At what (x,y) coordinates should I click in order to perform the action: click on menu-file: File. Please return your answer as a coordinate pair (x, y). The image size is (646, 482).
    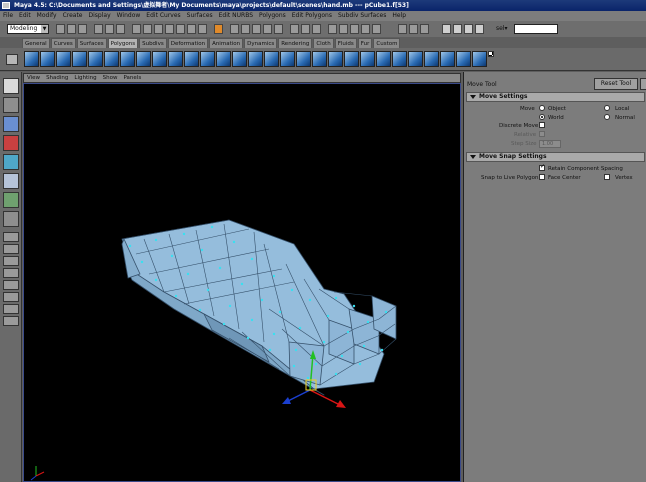
    Looking at the image, I should click on (8, 16).